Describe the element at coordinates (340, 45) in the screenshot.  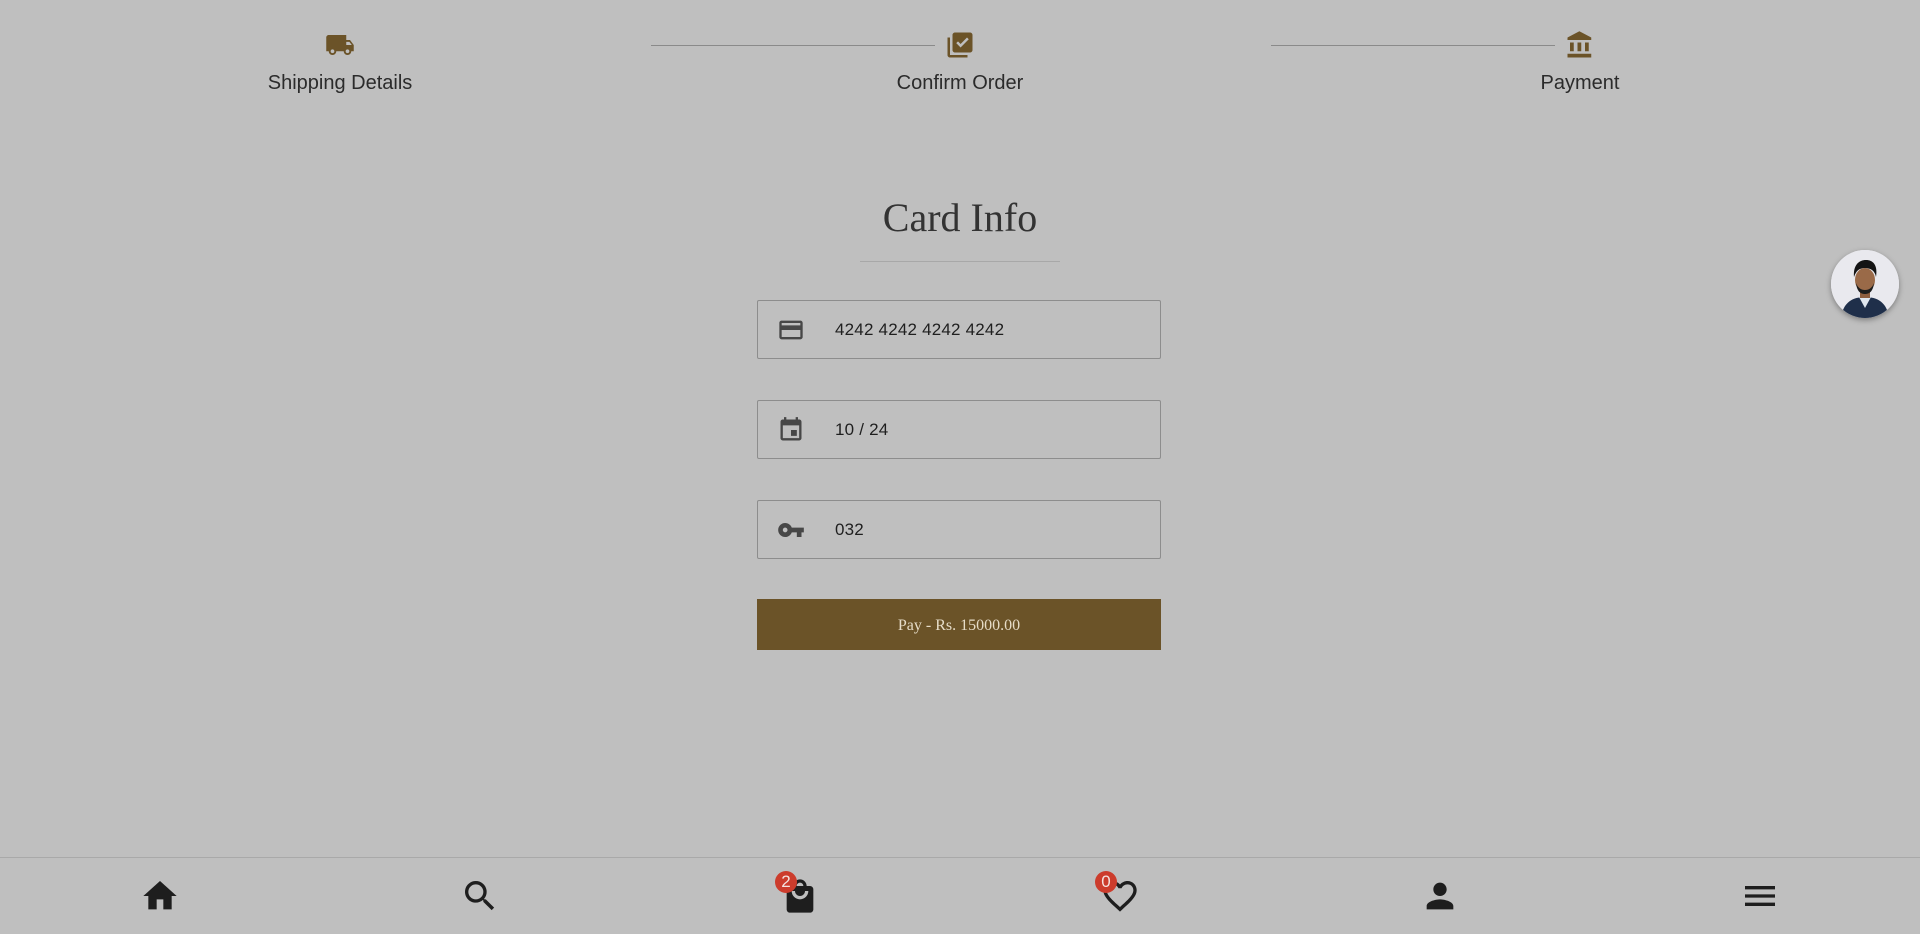
I see `truck-icon` at that location.